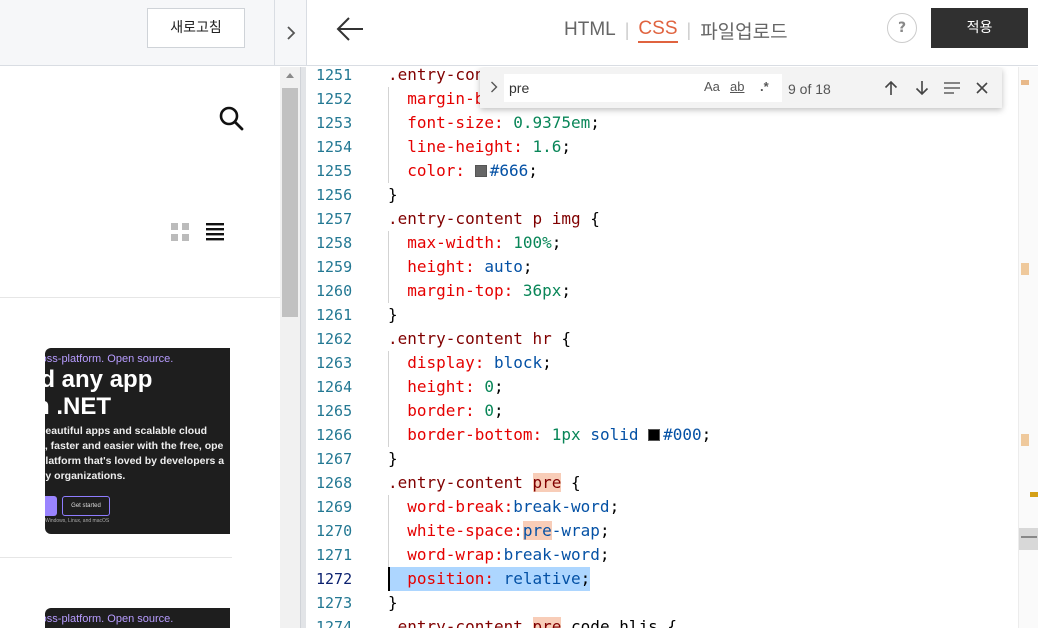 Image resolution: width=1038 pixels, height=628 pixels. I want to click on code-text: position: relative;, so click(489, 579).